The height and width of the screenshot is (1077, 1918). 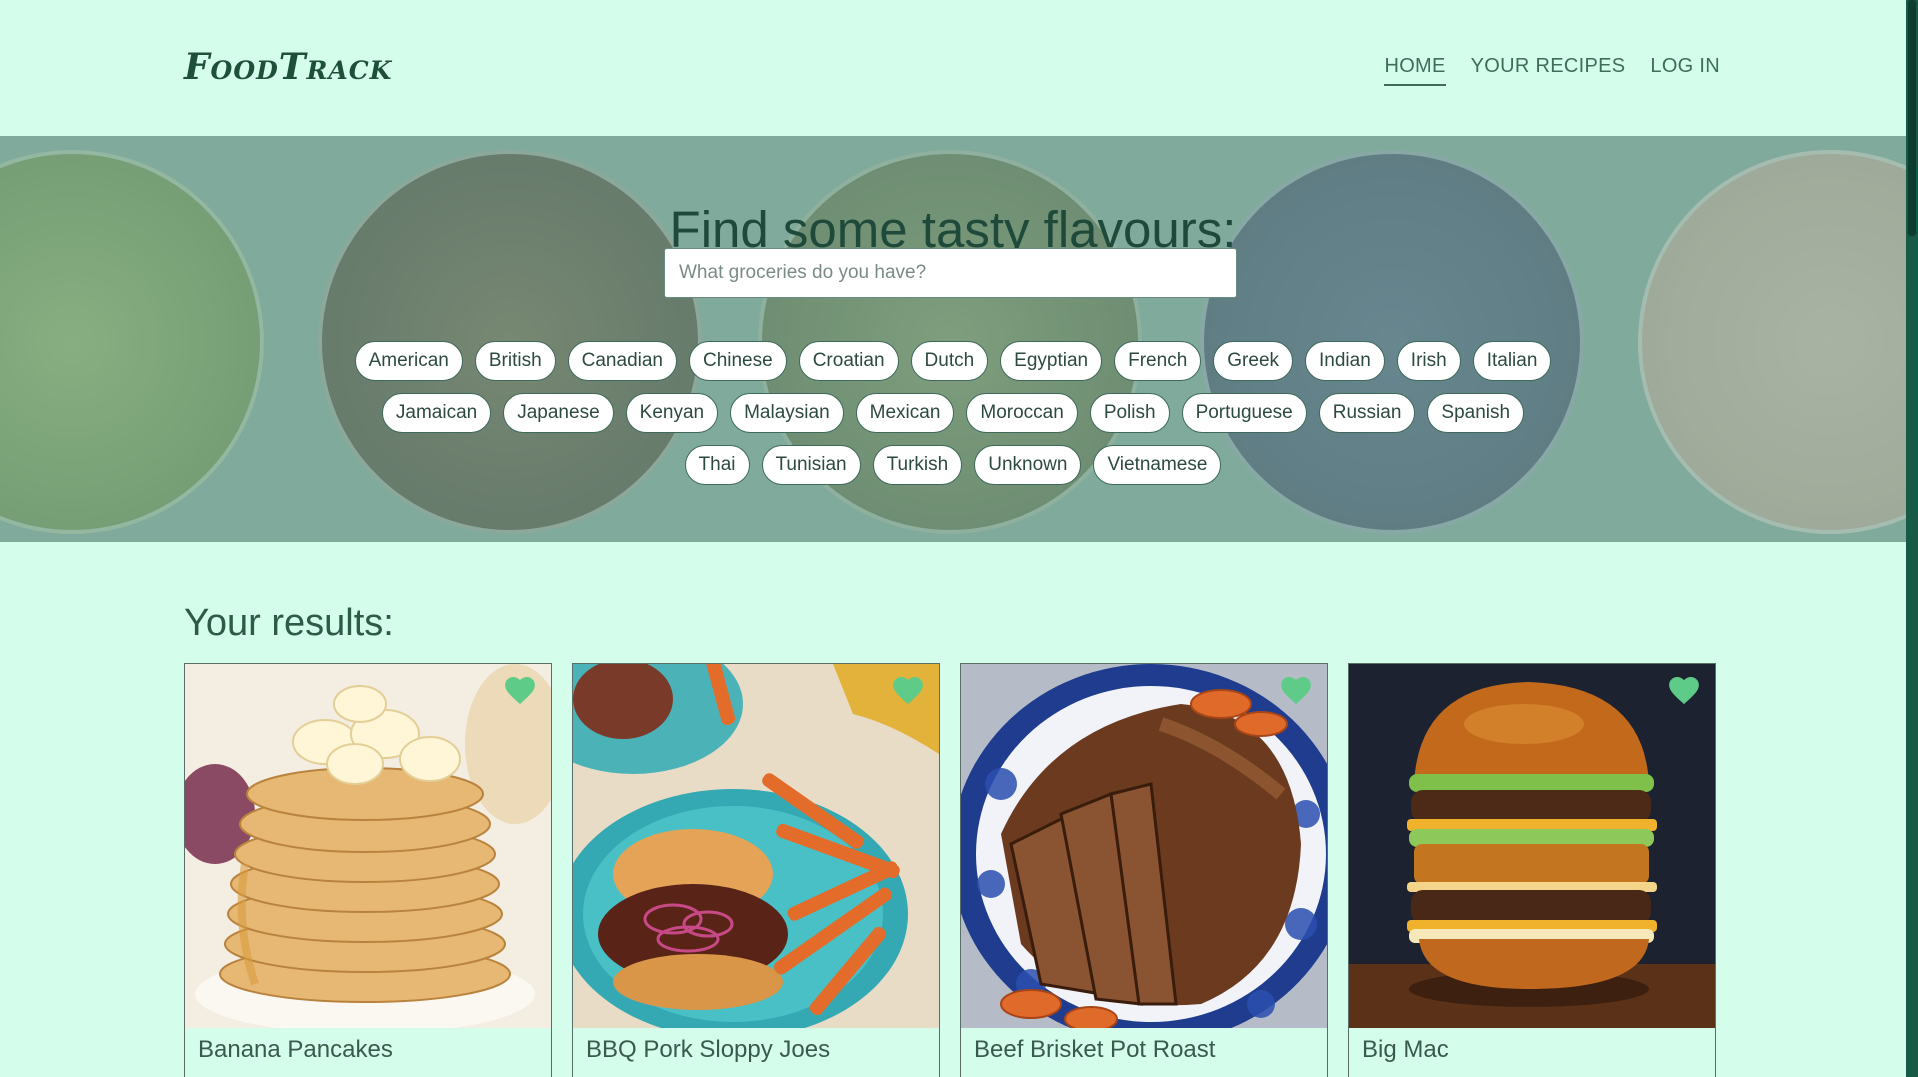 I want to click on recipe-photo-big-mac, so click(x=1532, y=846).